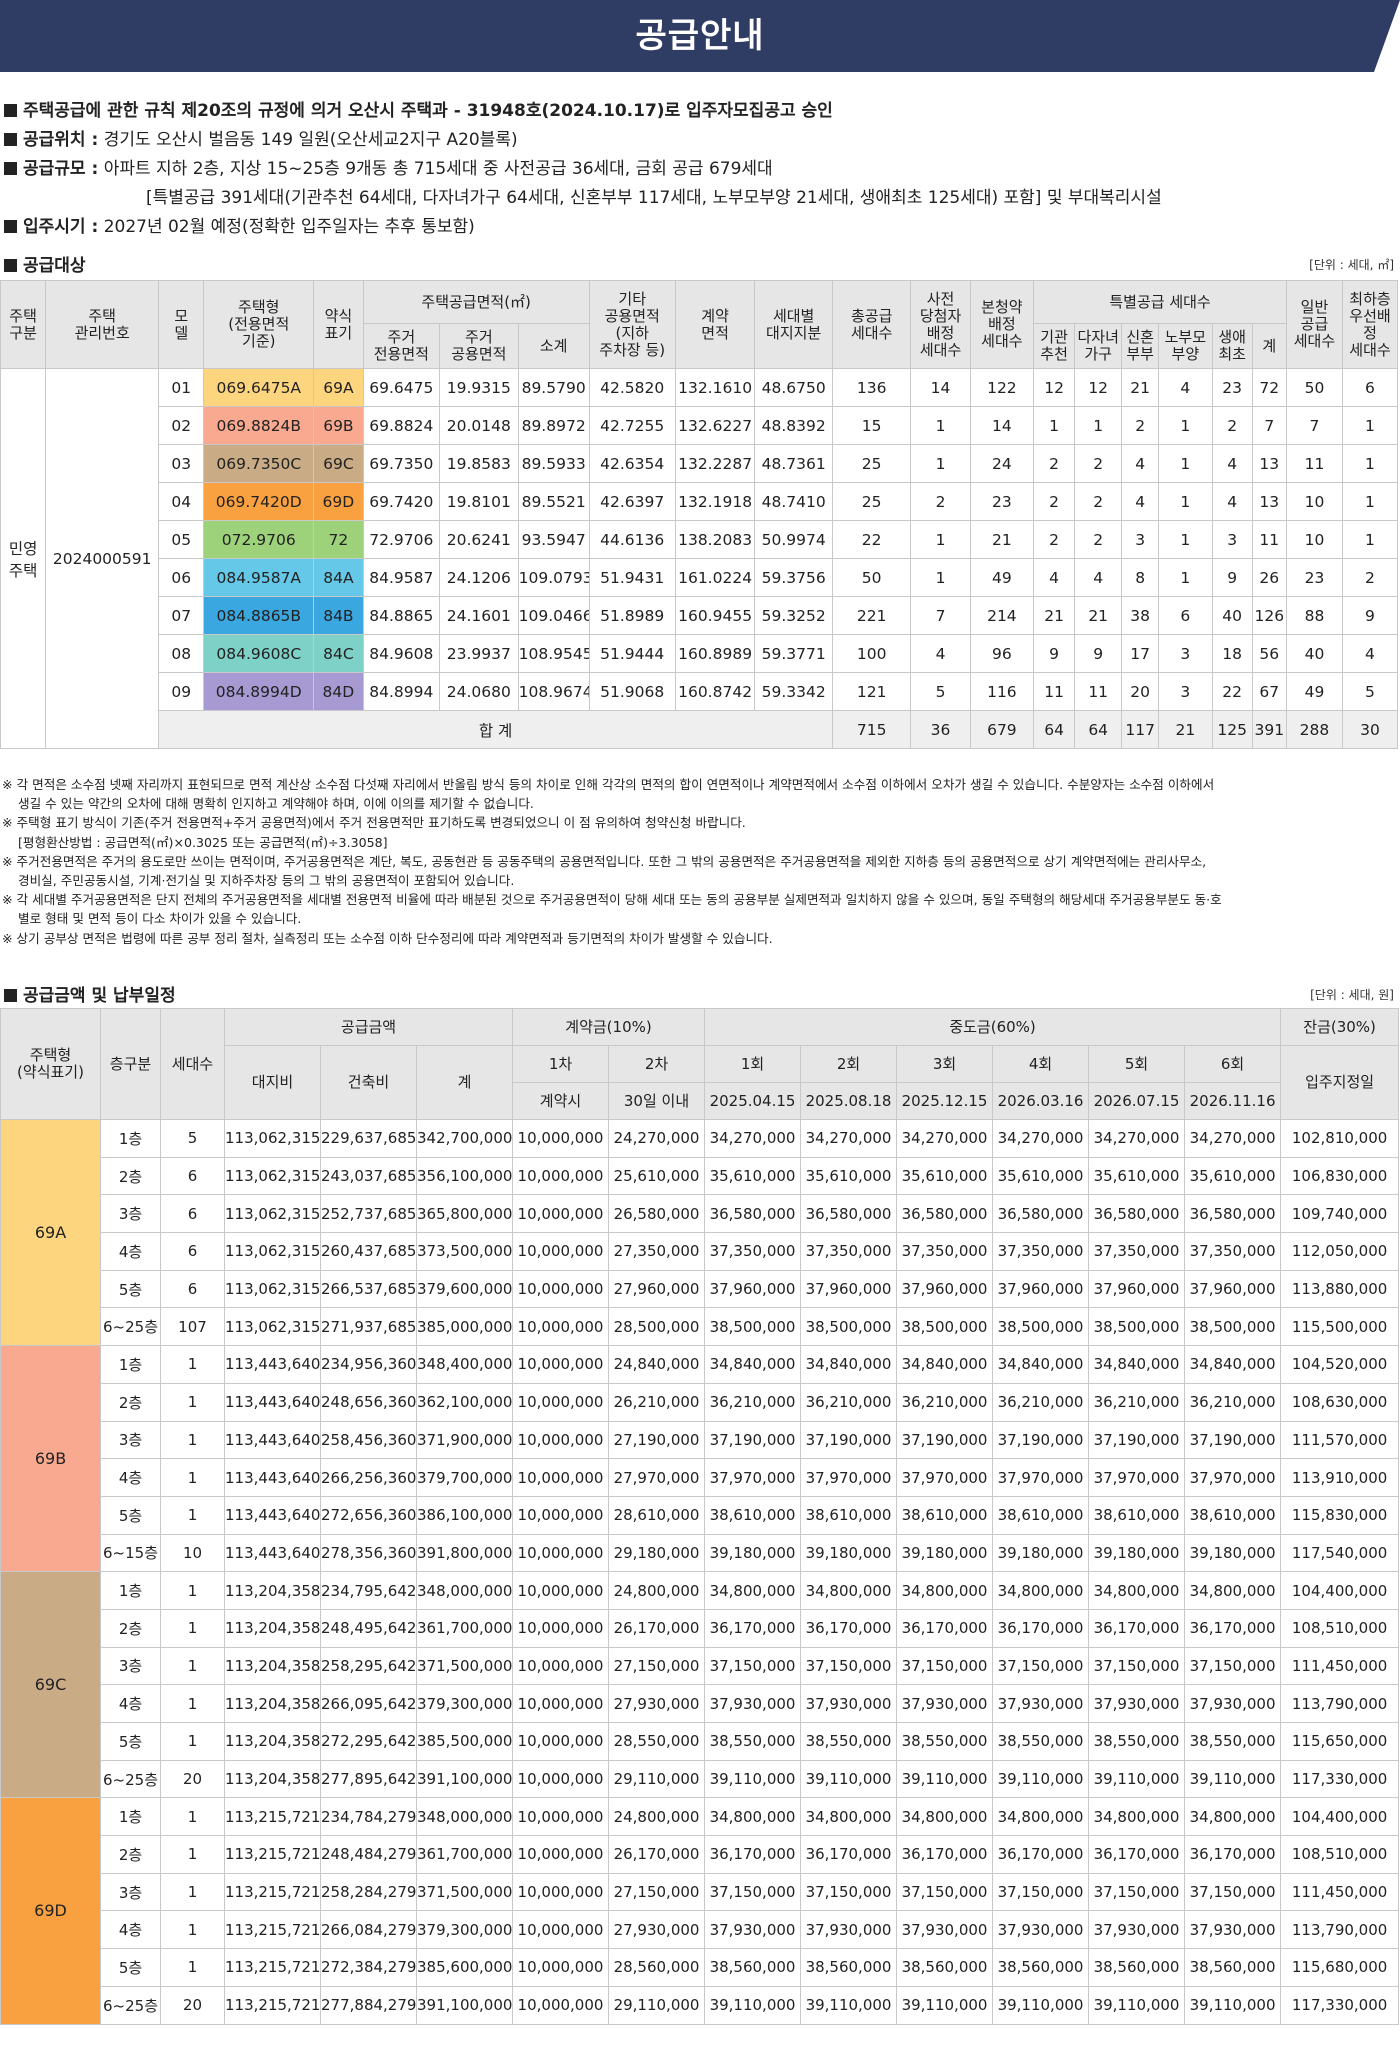 Image resolution: width=1400 pixels, height=2056 pixels. Describe the element at coordinates (945, 1289) in the screenshot. I see `middle-3-cell: 37,960,000` at that location.